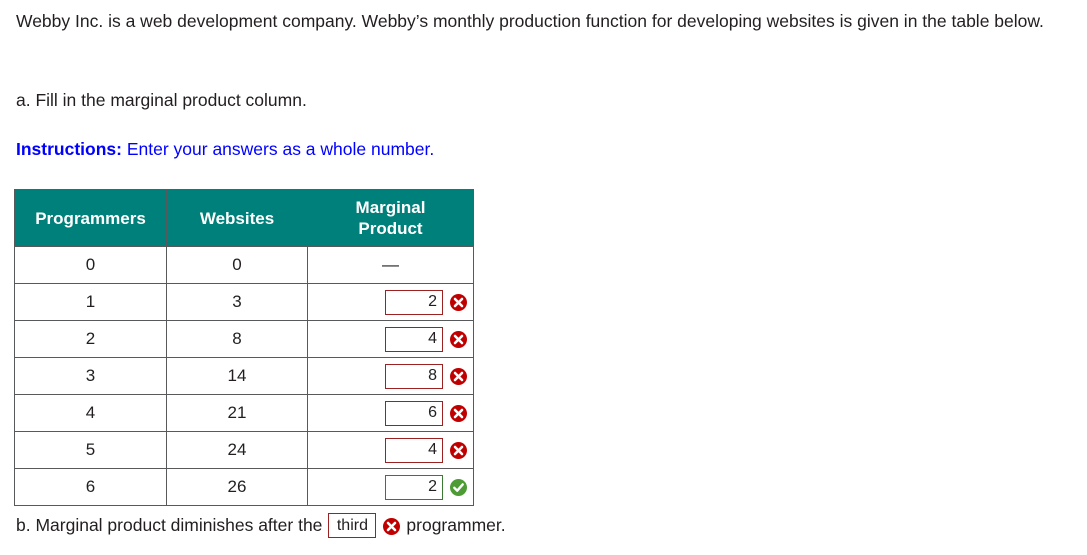  I want to click on table-row: 6 26, so click(244, 487).